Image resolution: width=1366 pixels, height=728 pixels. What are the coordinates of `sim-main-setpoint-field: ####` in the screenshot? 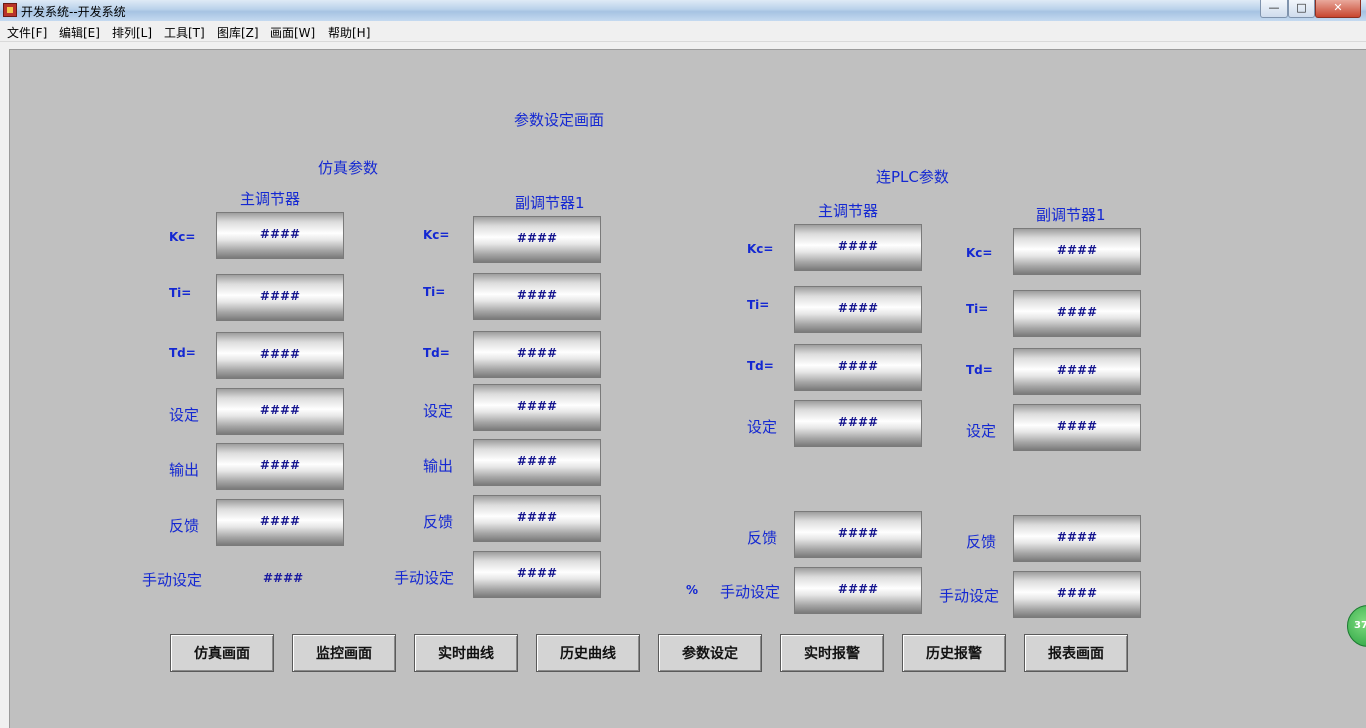 It's located at (280, 411).